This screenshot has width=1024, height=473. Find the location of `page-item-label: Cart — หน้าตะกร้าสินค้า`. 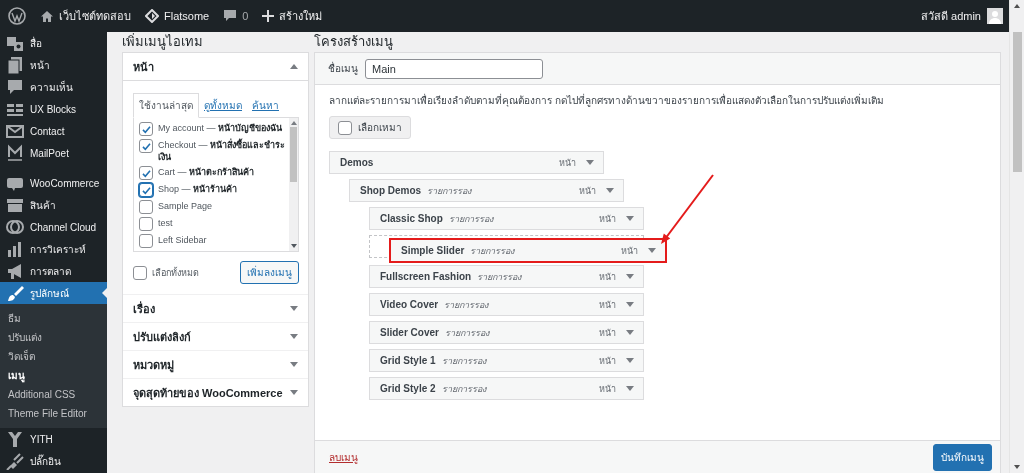

page-item-label: Cart — หน้าตะกร้าสินค้า is located at coordinates (206, 172).